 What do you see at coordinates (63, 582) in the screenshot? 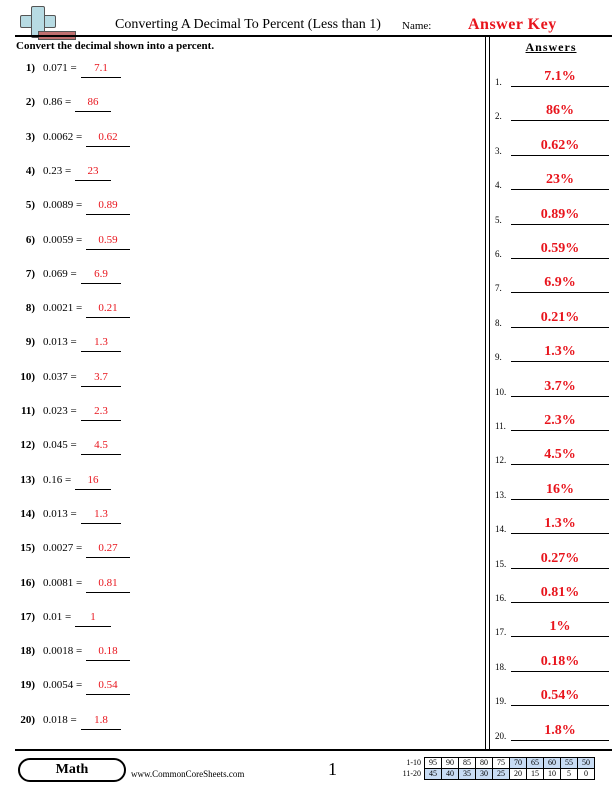
I see `problem-question: 0.0081 =` at bounding box center [63, 582].